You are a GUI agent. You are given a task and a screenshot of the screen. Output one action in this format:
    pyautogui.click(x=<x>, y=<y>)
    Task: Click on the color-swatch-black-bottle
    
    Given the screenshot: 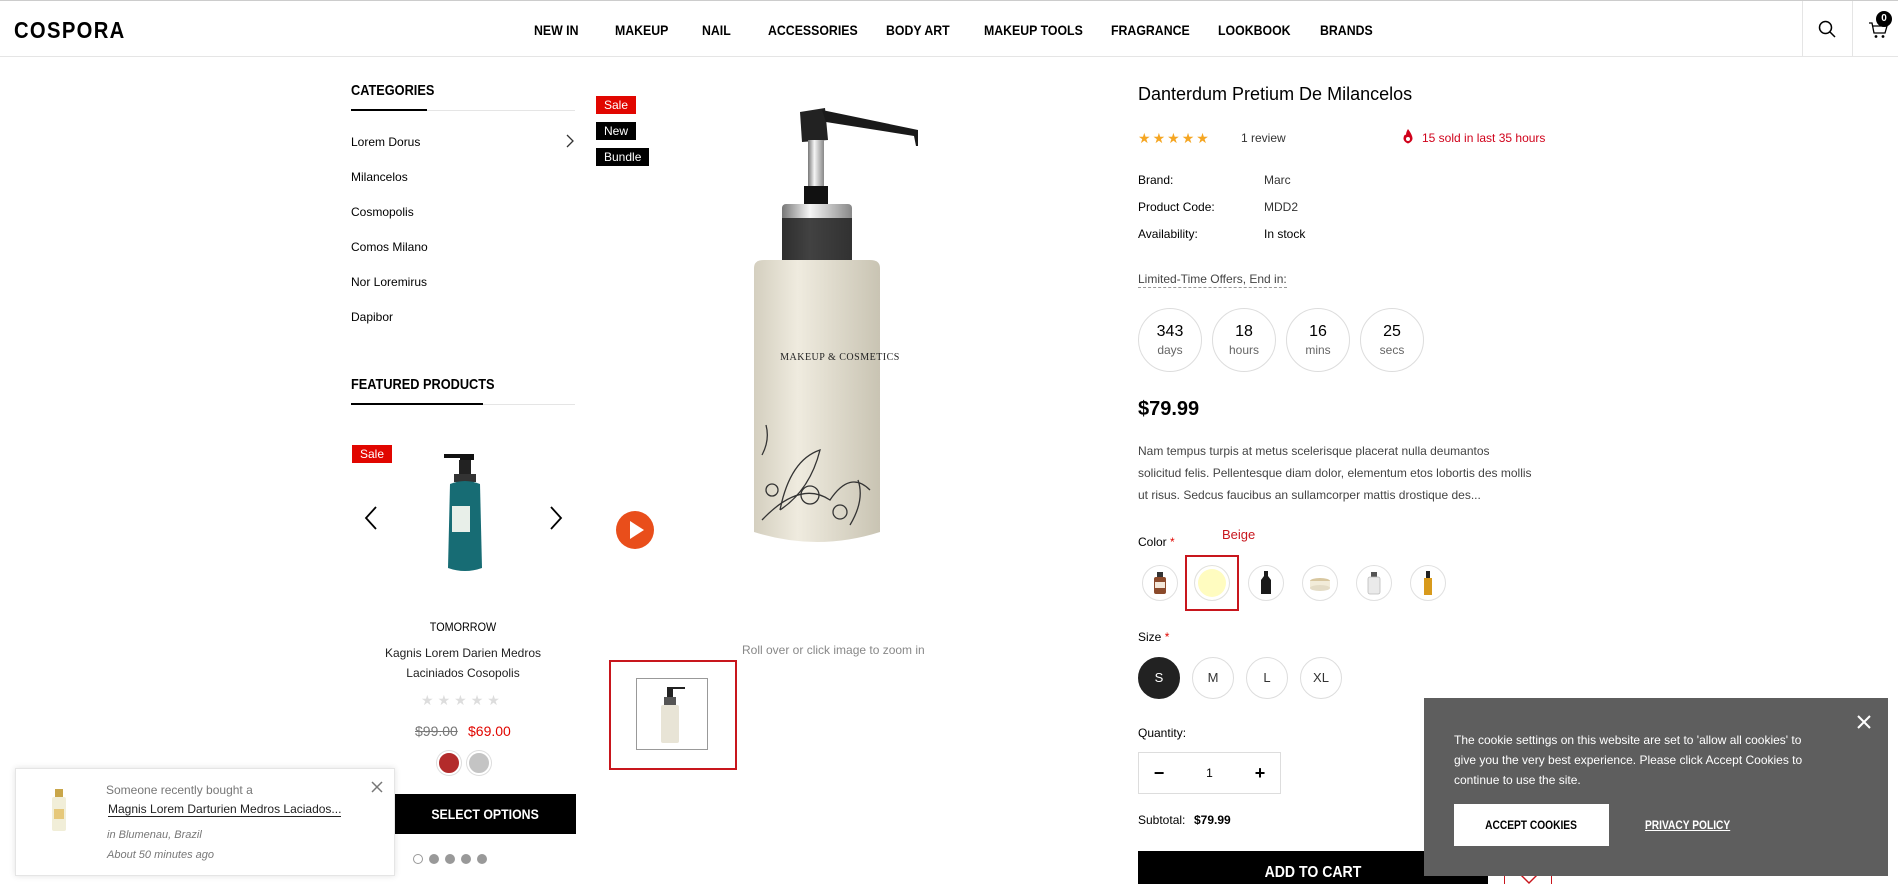 What is the action you would take?
    pyautogui.click(x=1266, y=583)
    